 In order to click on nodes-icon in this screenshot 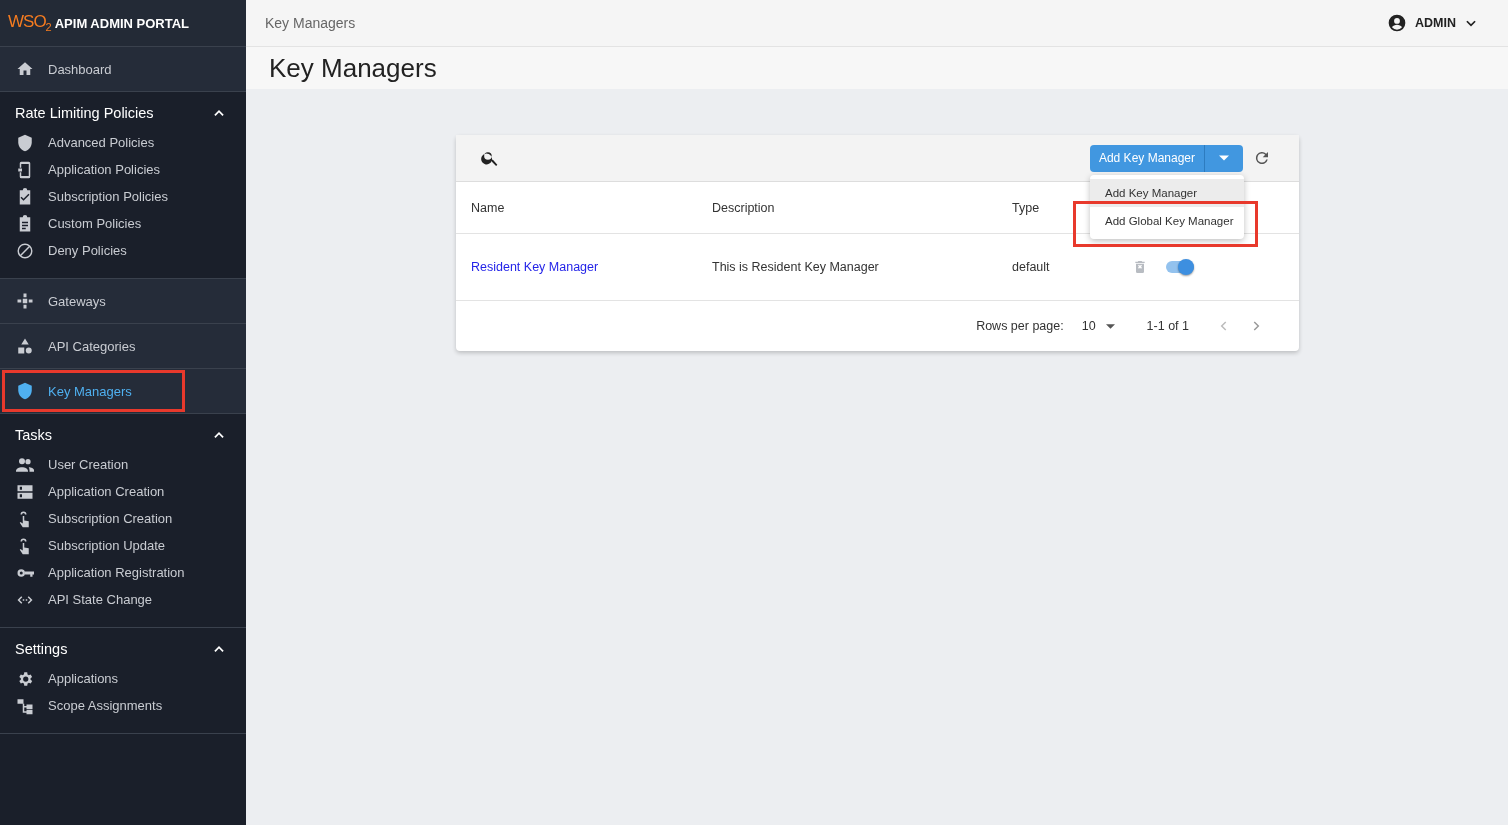, I will do `click(25, 301)`.